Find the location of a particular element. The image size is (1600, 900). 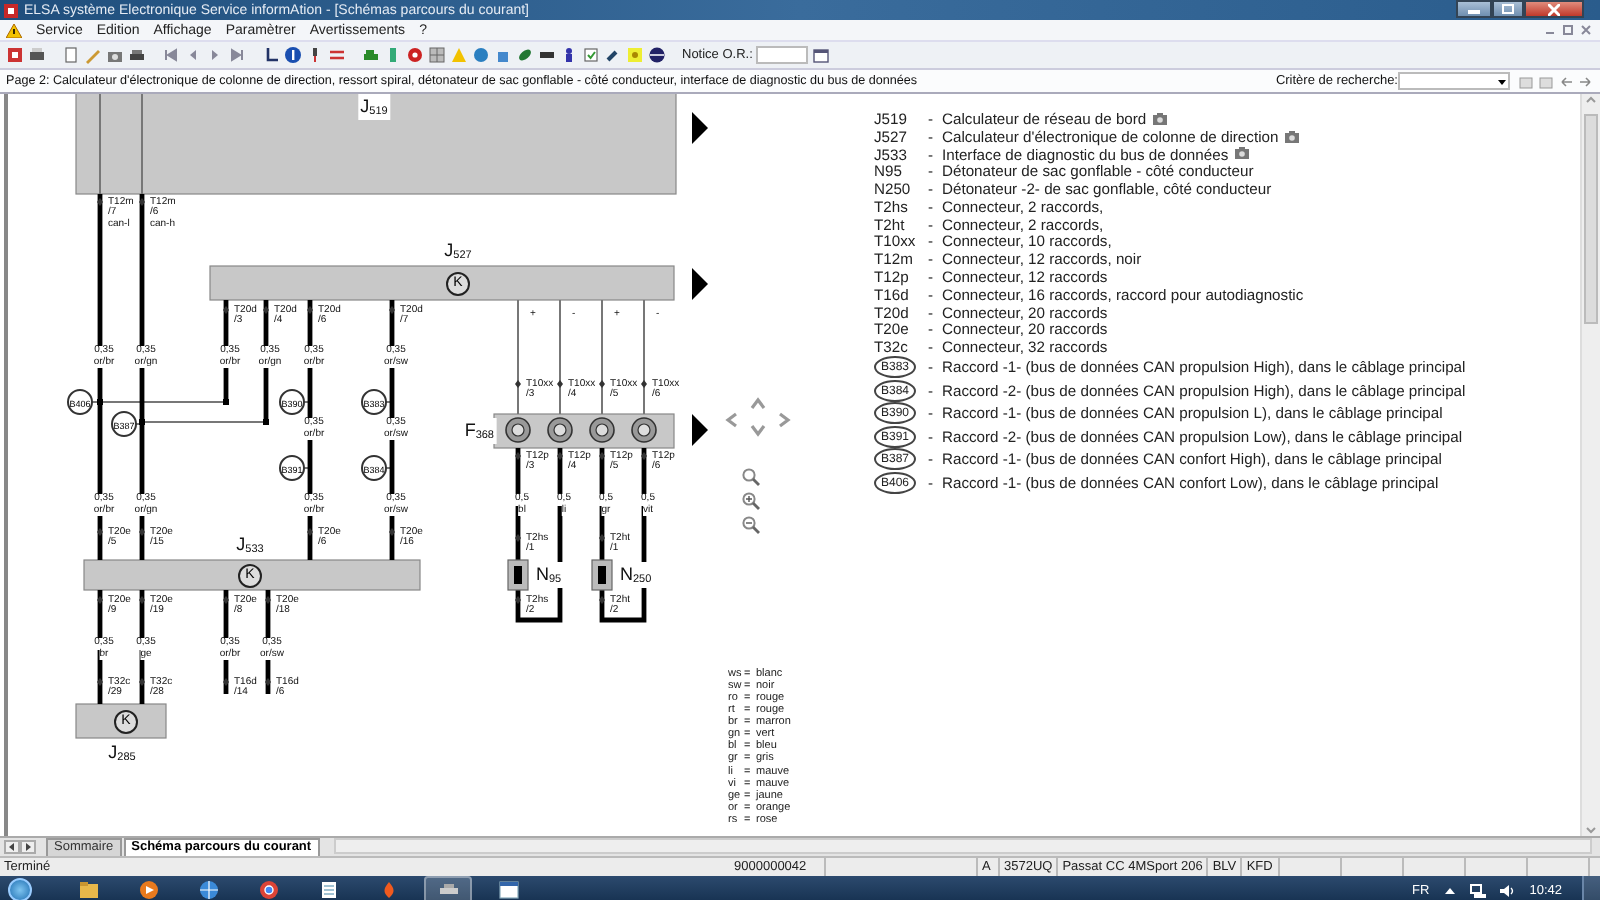

printer-icon is located at coordinates (37, 55).